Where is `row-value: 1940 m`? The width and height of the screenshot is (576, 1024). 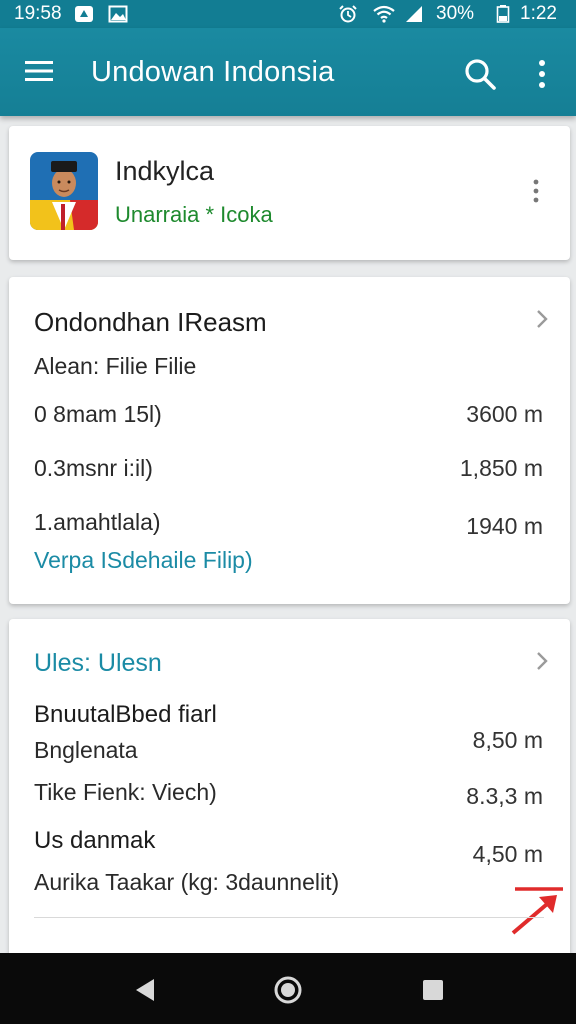
row-value: 1940 m is located at coordinates (504, 526).